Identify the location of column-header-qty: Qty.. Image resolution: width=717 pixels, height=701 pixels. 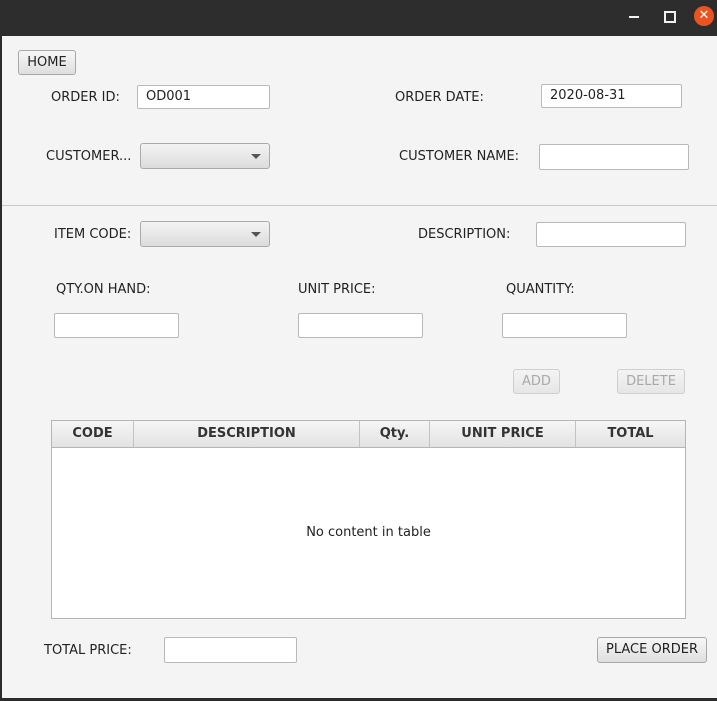
(395, 434).